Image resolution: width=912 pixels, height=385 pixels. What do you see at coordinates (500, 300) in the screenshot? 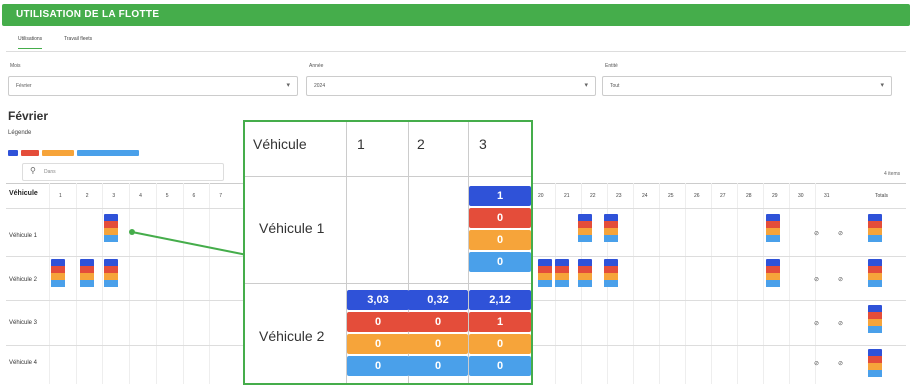
I see `value-blue: 2,12` at bounding box center [500, 300].